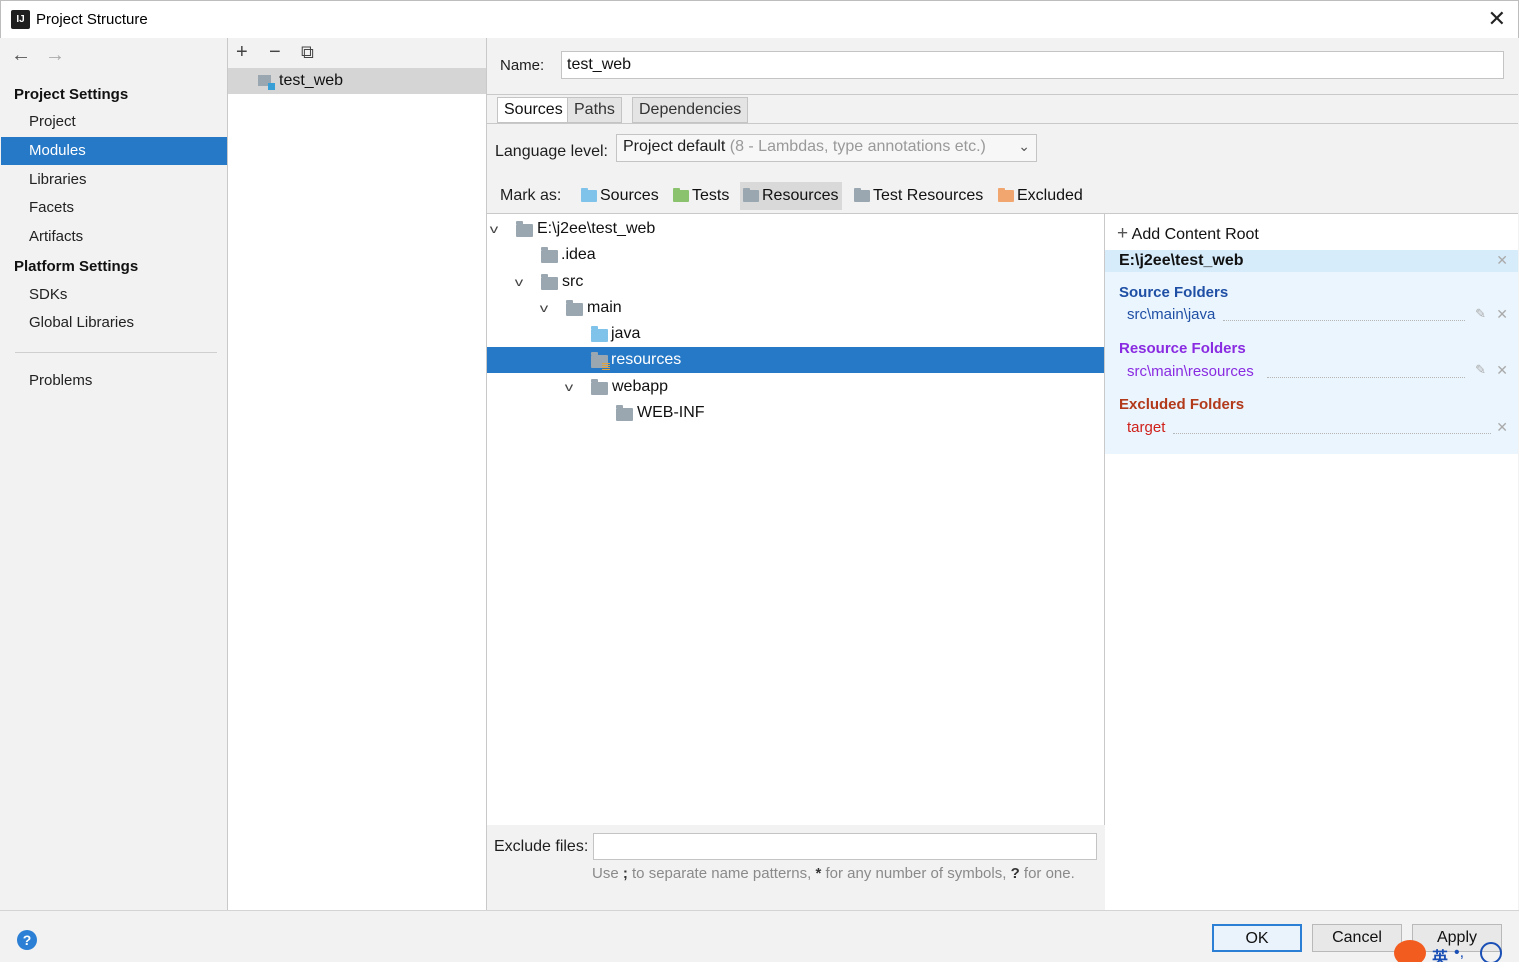 This screenshot has width=1519, height=962. Describe the element at coordinates (1174, 292) in the screenshot. I see `source-folders-heading: Source Folders` at that location.